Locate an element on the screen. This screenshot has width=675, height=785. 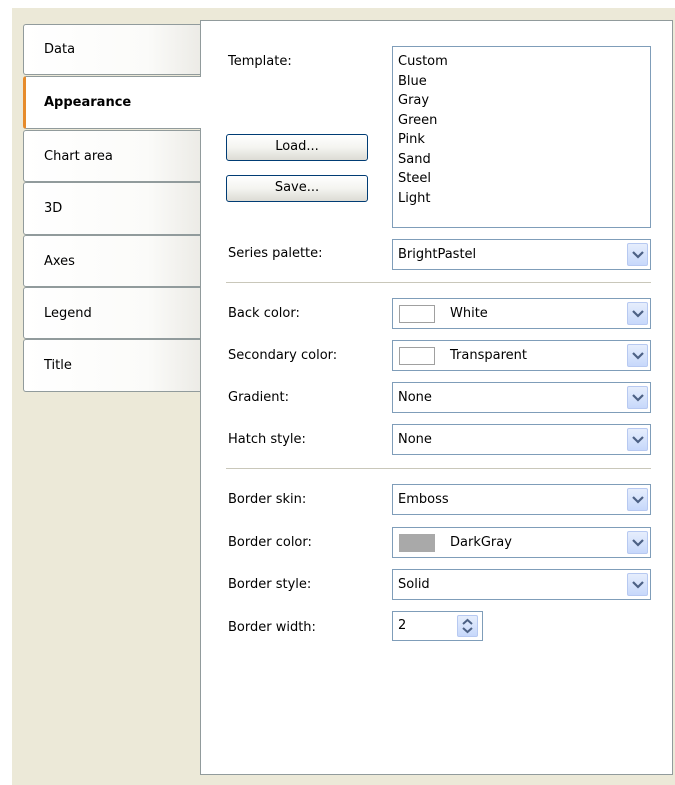
secondary-color-value: Transparent is located at coordinates (488, 355).